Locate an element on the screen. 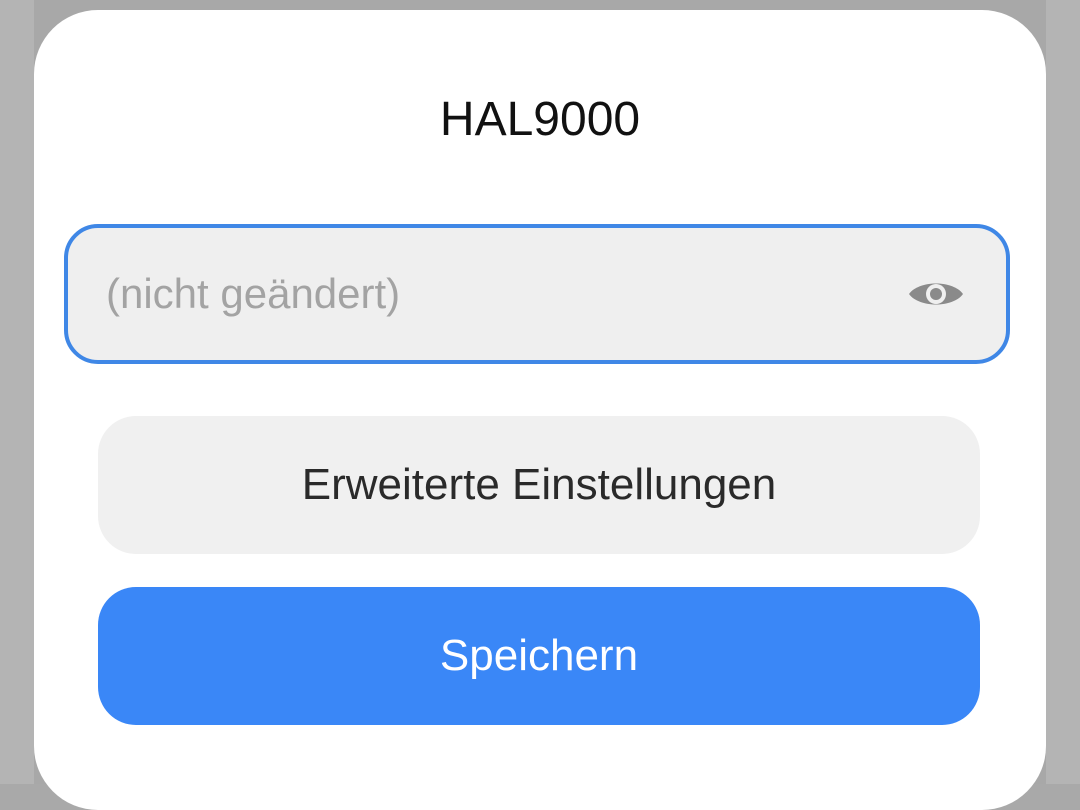  advanced-settings-button: Erweiterte Einstellungen is located at coordinates (539, 485).